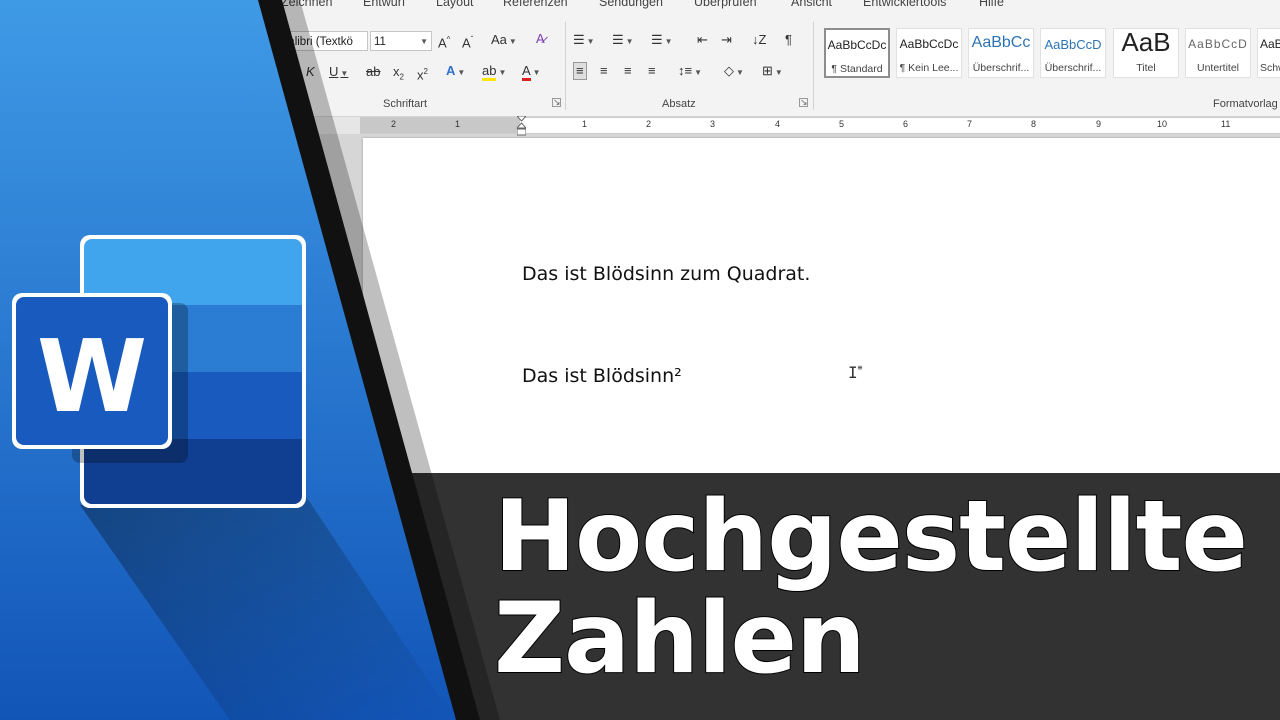  I want to click on word-logo-icon: W, so click(159, 371).